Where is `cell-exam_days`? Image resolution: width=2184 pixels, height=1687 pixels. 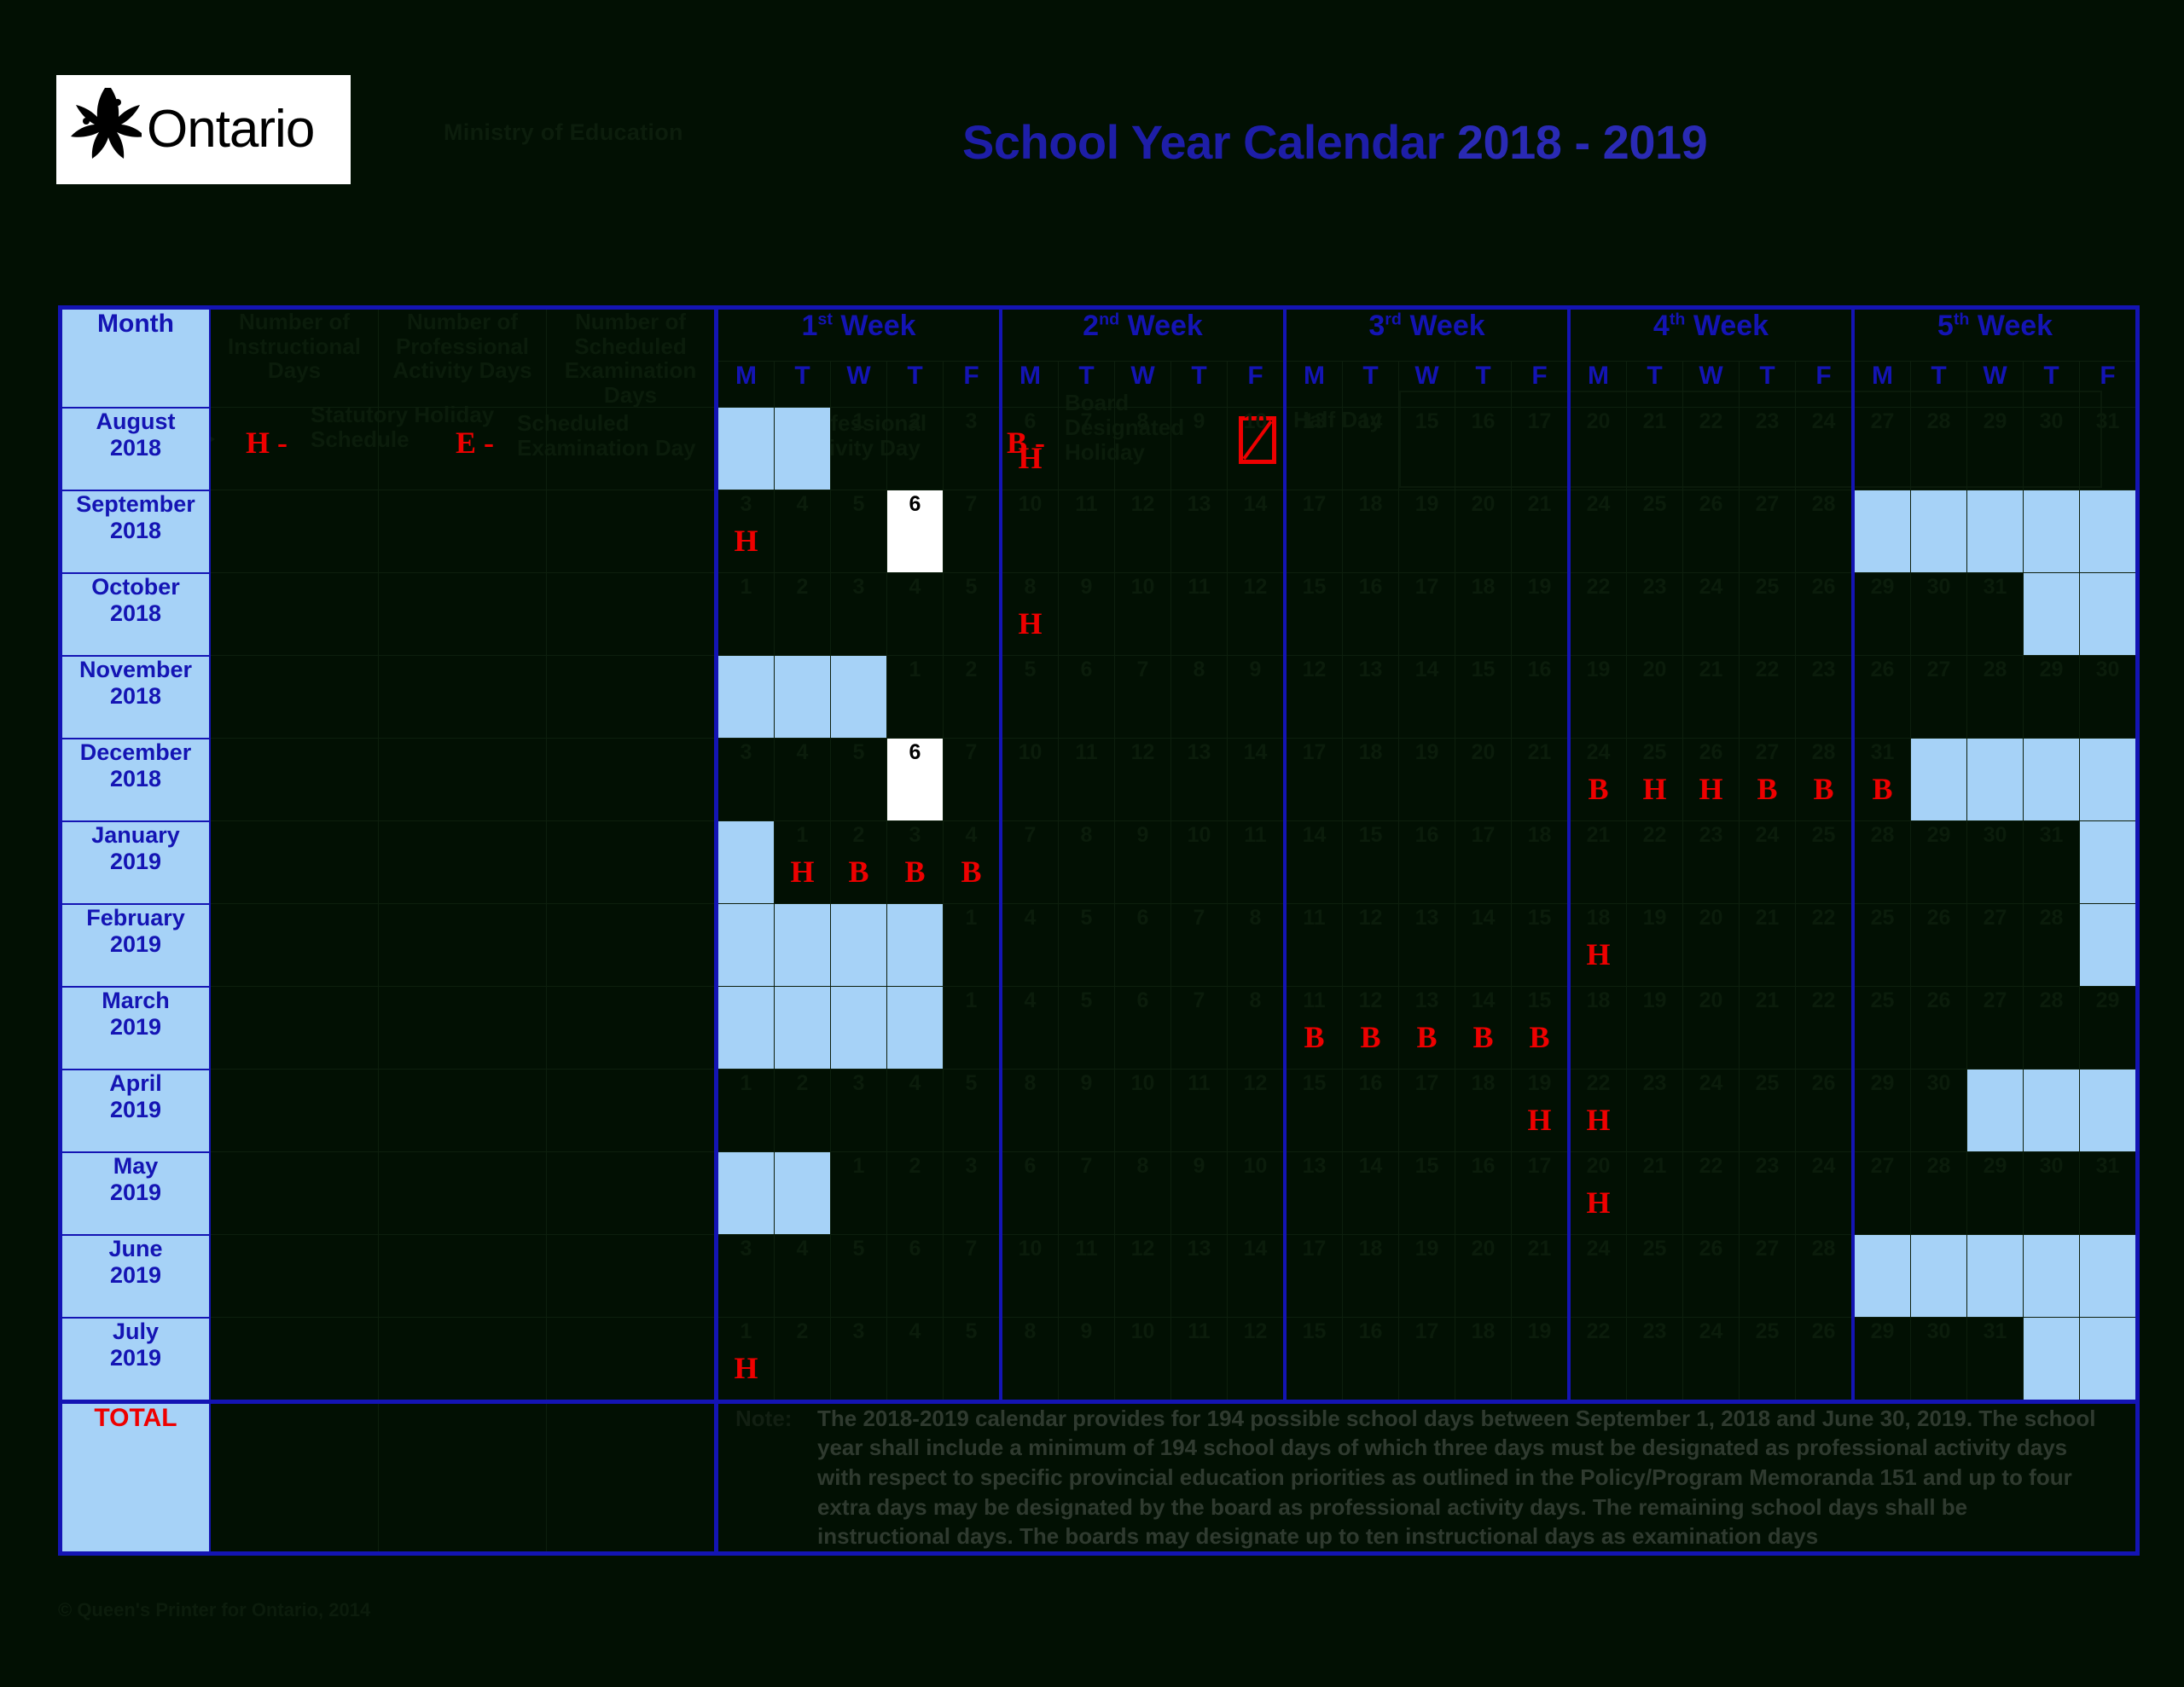 cell-exam_days is located at coordinates (631, 1028).